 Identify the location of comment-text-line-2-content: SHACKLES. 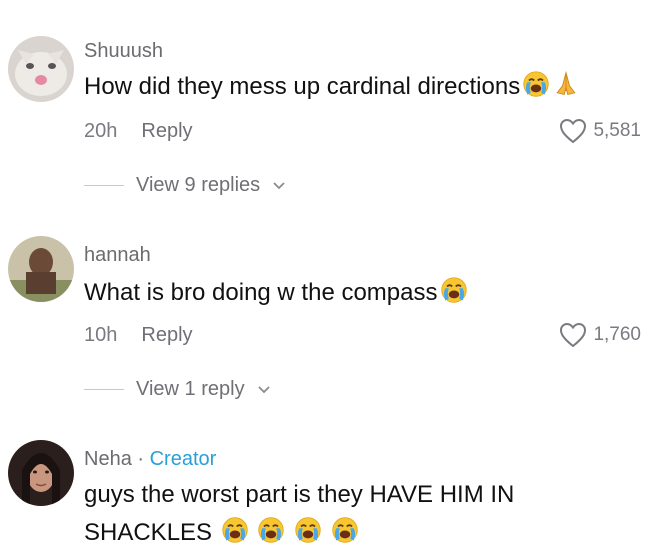
(148, 532).